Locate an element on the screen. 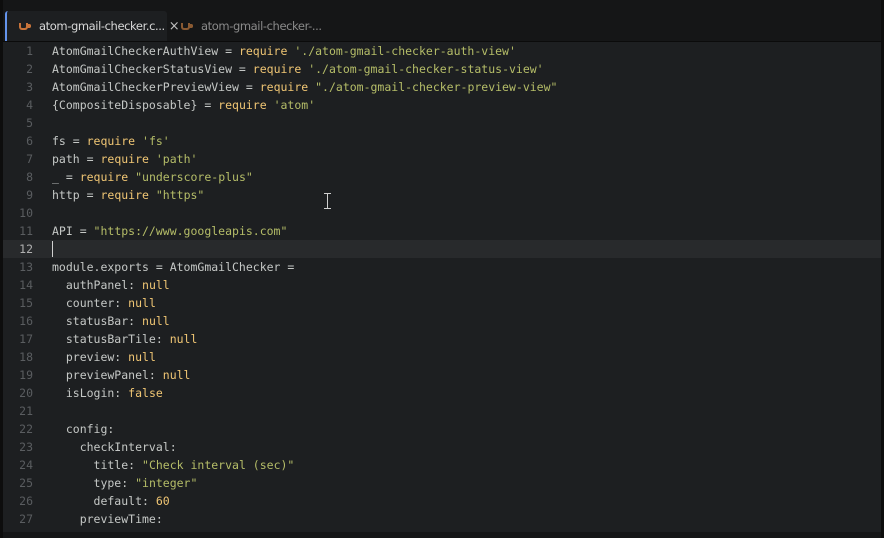  code-token: authPanel: is located at coordinates (97, 285).